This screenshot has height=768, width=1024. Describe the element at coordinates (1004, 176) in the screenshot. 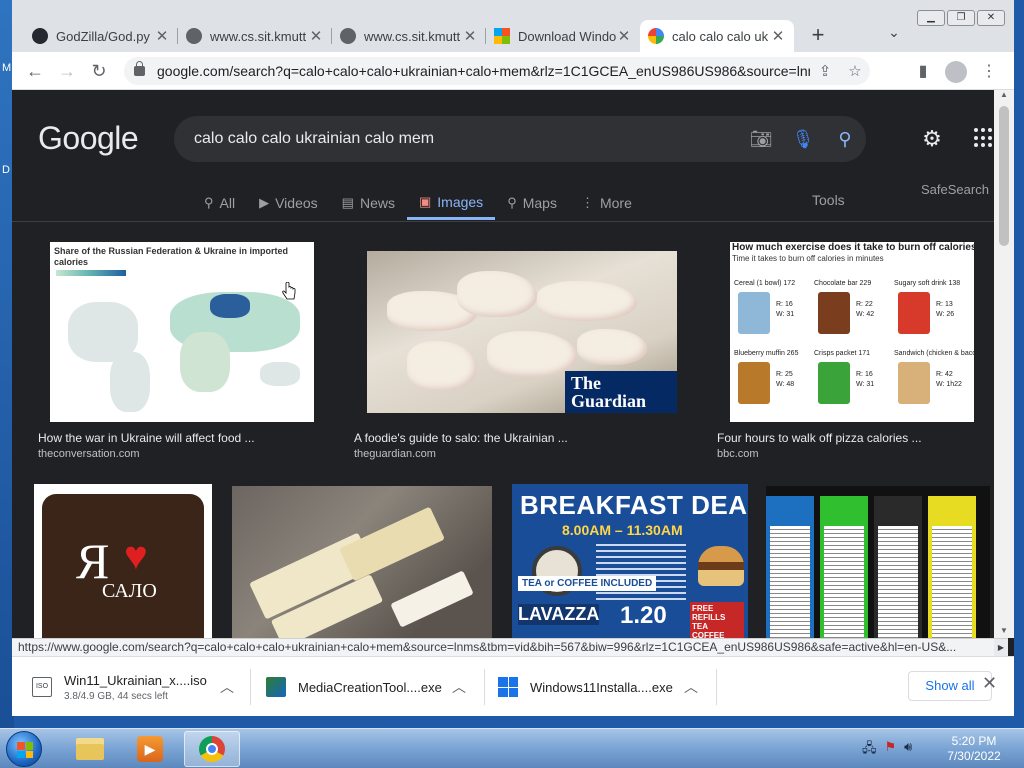

I see `scrollbar-thumb` at that location.